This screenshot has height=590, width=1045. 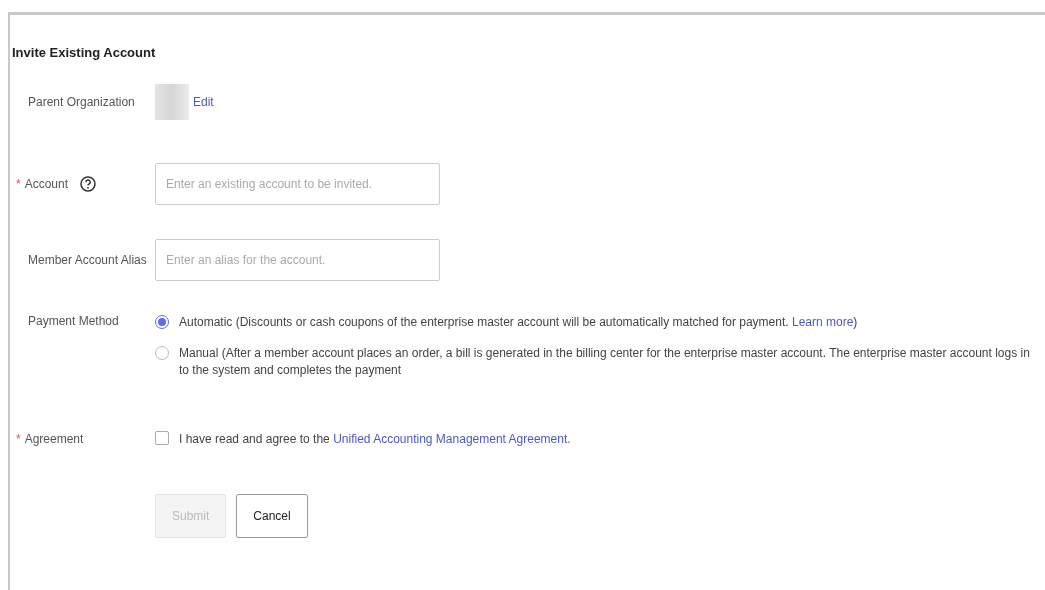 What do you see at coordinates (88, 184) in the screenshot?
I see `help-icon` at bounding box center [88, 184].